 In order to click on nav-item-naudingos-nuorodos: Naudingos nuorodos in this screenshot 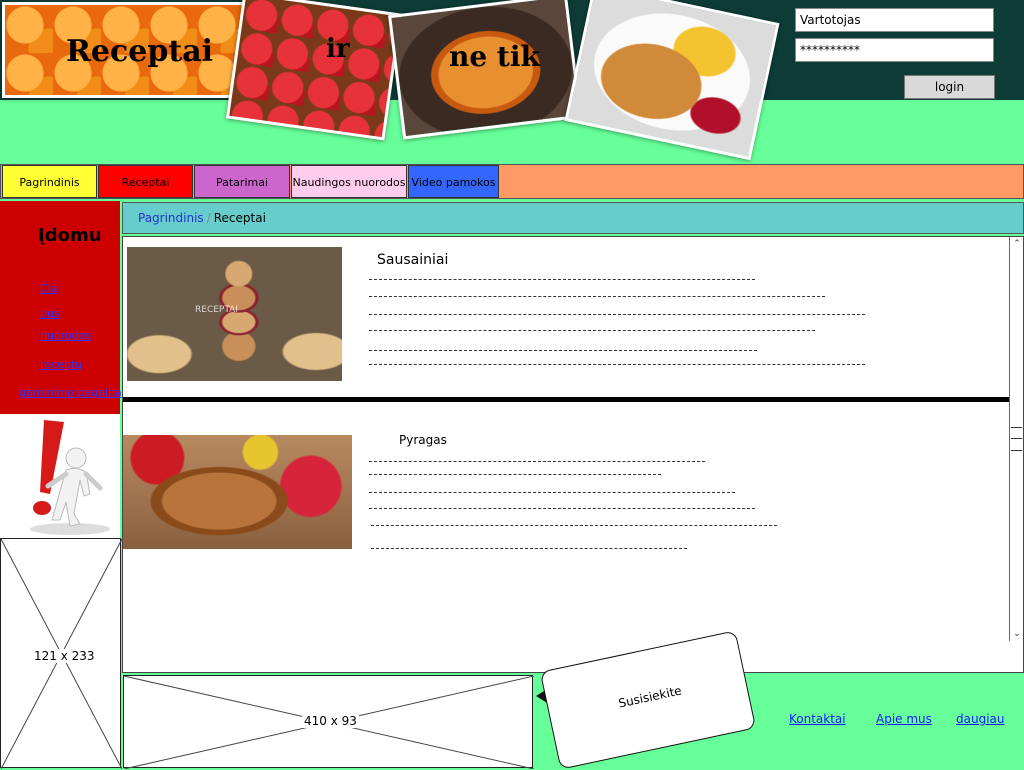, I will do `click(349, 181)`.